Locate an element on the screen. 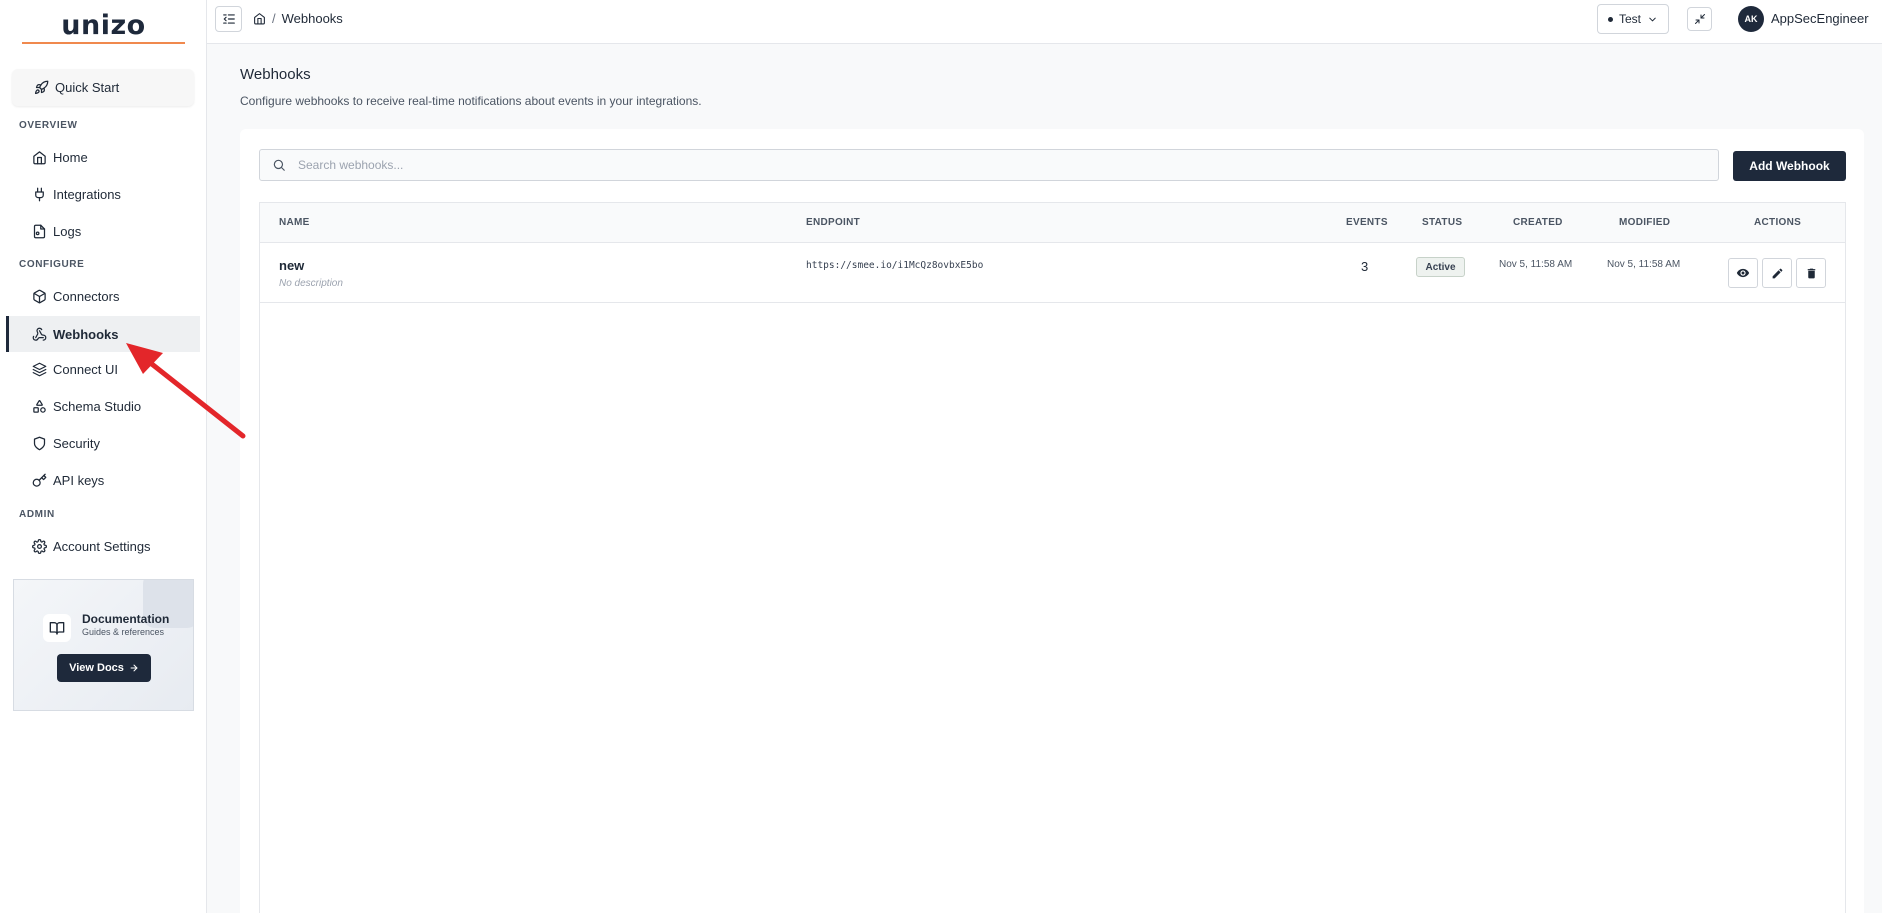 The image size is (1882, 913). sidebar-item-label: API keys is located at coordinates (79, 480).